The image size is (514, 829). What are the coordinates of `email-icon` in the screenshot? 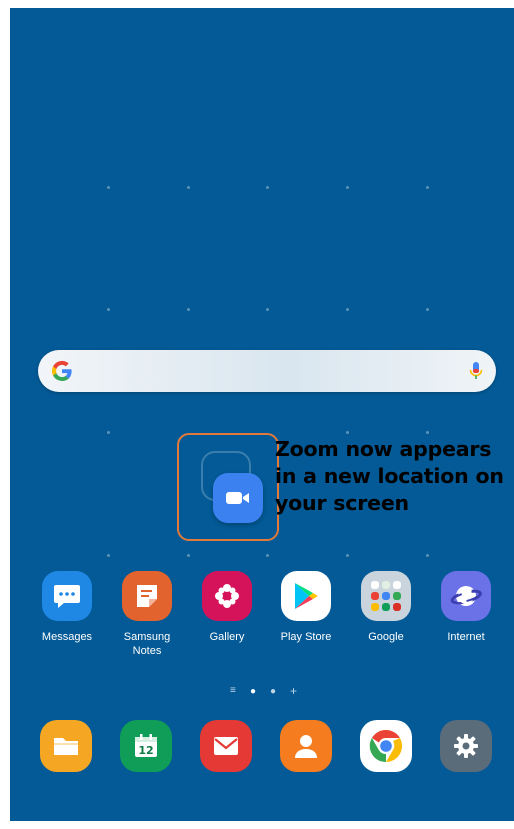 It's located at (226, 746).